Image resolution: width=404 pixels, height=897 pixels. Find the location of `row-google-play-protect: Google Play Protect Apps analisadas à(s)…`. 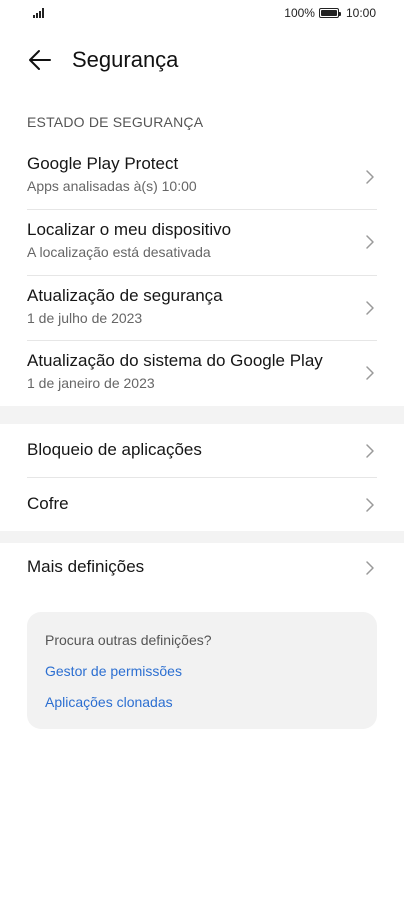

row-google-play-protect: Google Play Protect Apps analisadas à(s)… is located at coordinates (202, 179).